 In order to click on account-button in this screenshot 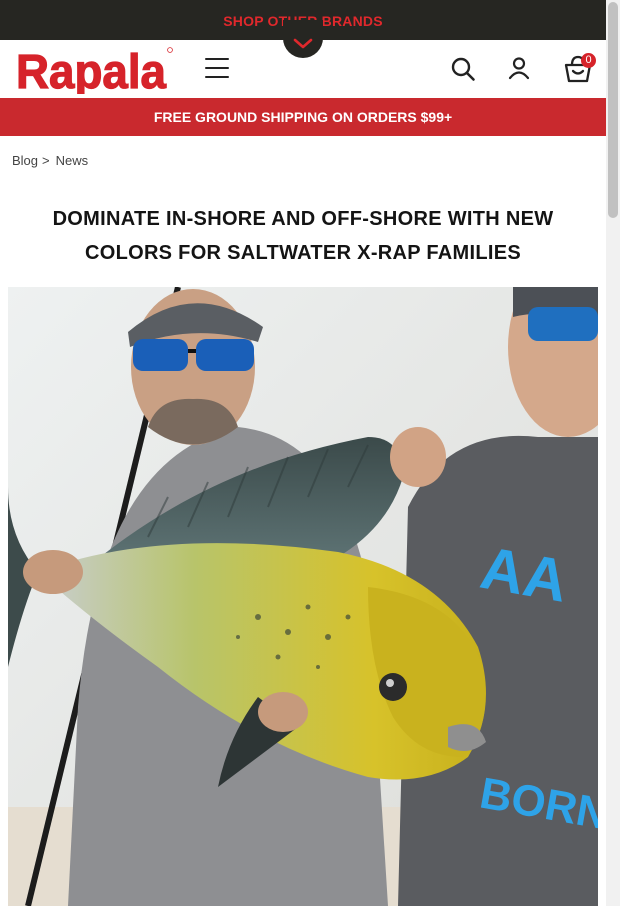, I will do `click(519, 69)`.